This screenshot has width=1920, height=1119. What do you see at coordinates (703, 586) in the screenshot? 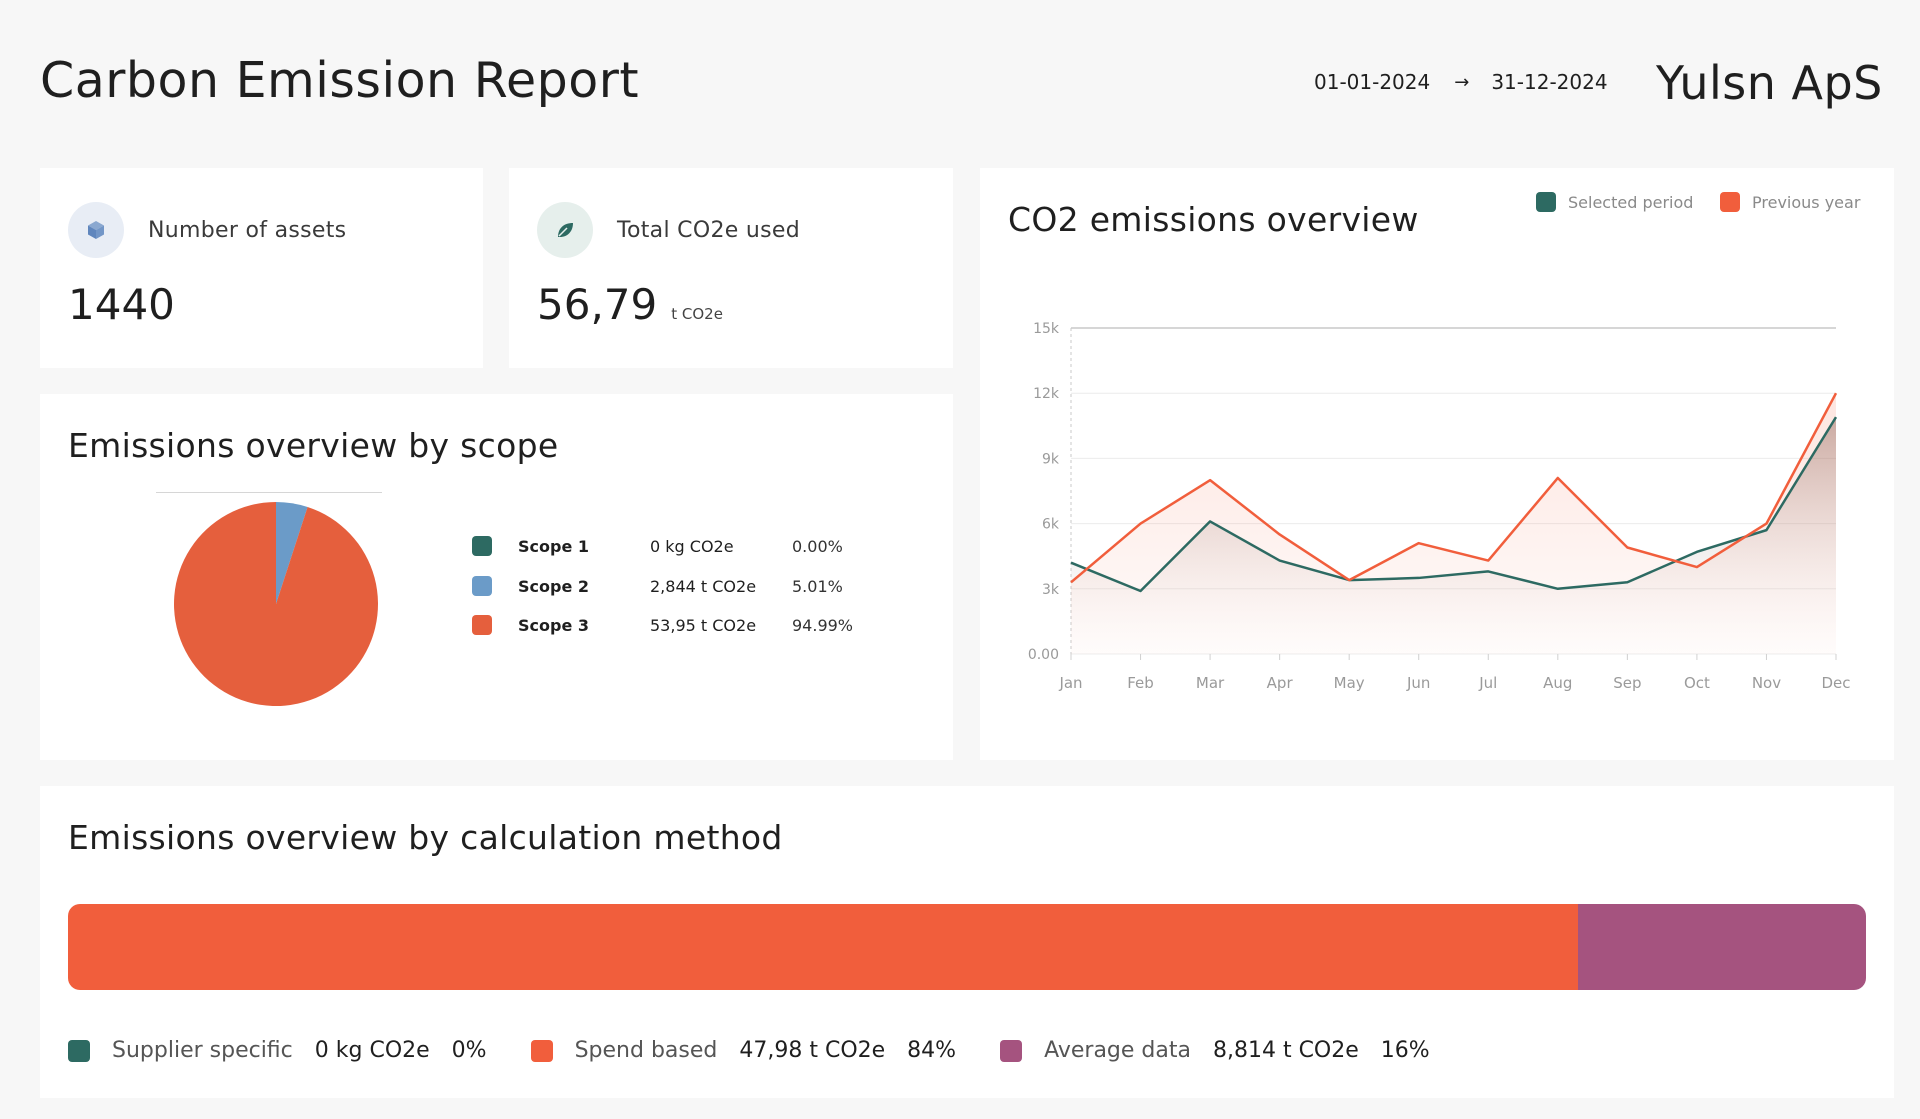
I see `scope-2-value: 2,844 t CO2e` at bounding box center [703, 586].